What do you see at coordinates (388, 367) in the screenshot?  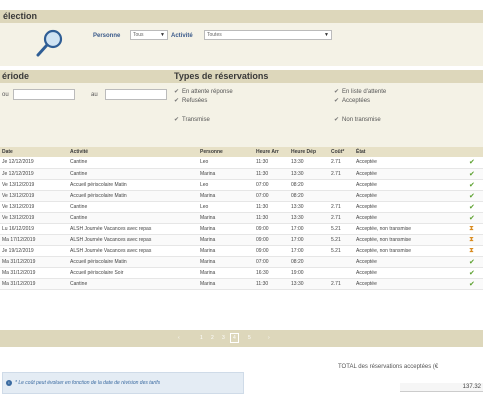 I see `total-label: TOTAL des réservations acceptées (€` at bounding box center [388, 367].